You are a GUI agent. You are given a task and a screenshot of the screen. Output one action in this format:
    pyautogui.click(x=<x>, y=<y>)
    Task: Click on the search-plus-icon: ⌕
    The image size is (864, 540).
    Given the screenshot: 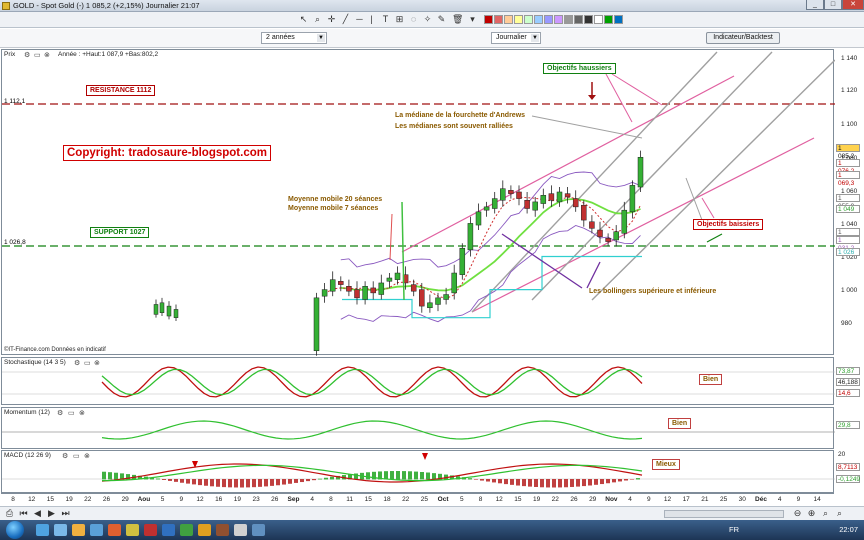 What is the action you would take?
    pyautogui.click(x=839, y=513)
    